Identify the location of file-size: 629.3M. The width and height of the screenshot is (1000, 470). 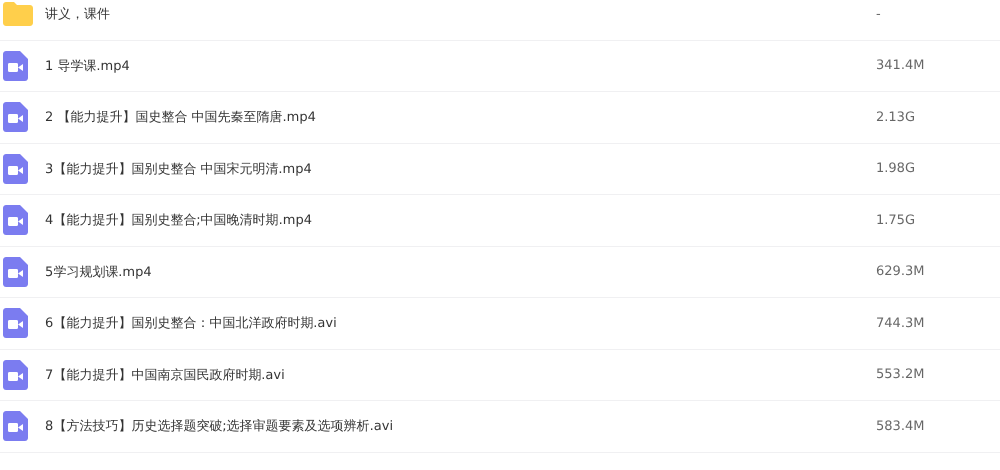
(901, 272).